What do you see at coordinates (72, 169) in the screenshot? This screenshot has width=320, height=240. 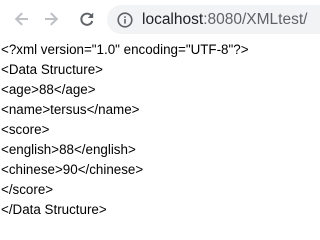 I see `xml-line: <chinese>90</chinese>` at bounding box center [72, 169].